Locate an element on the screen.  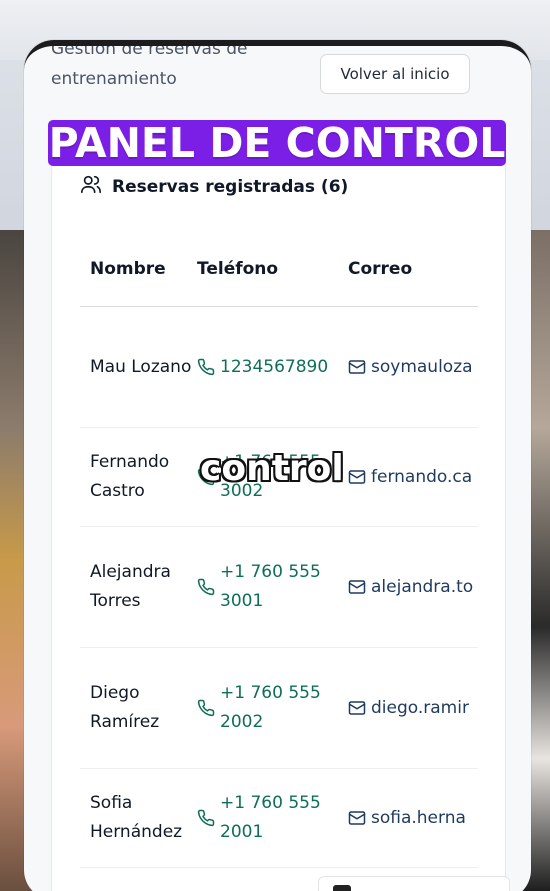
row-email: sofia.herna is located at coordinates (413, 818).